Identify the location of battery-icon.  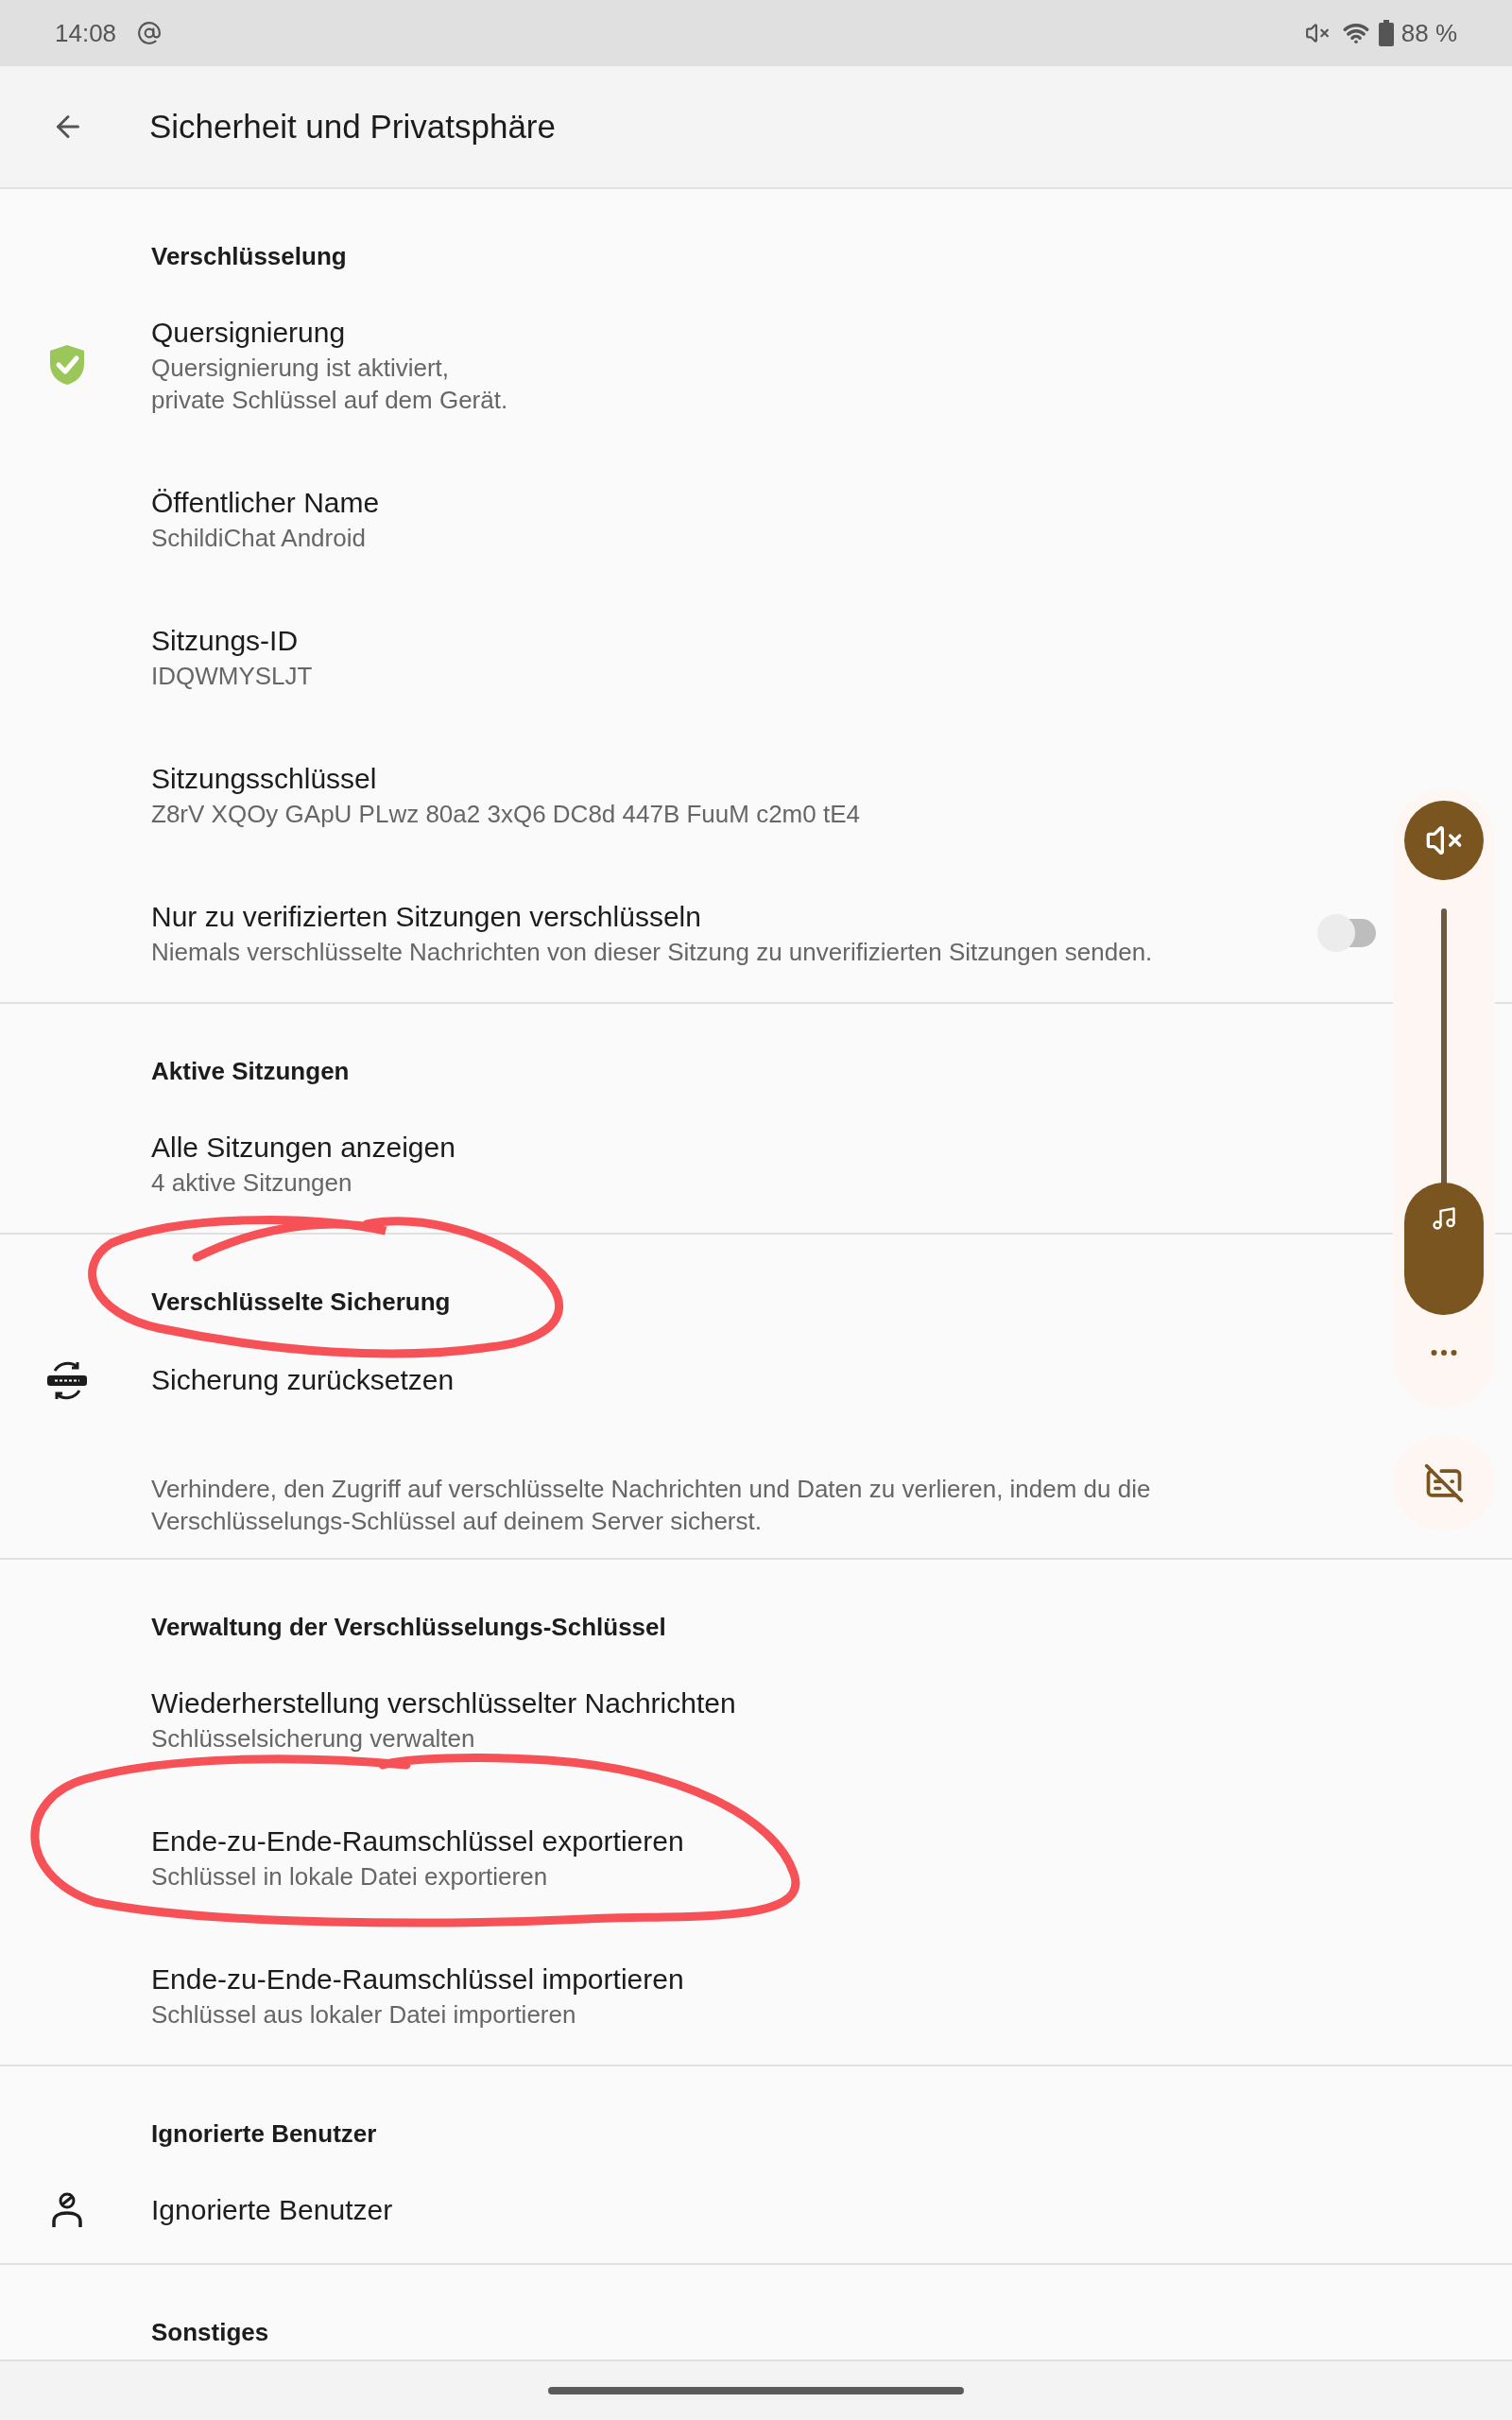
(1386, 33).